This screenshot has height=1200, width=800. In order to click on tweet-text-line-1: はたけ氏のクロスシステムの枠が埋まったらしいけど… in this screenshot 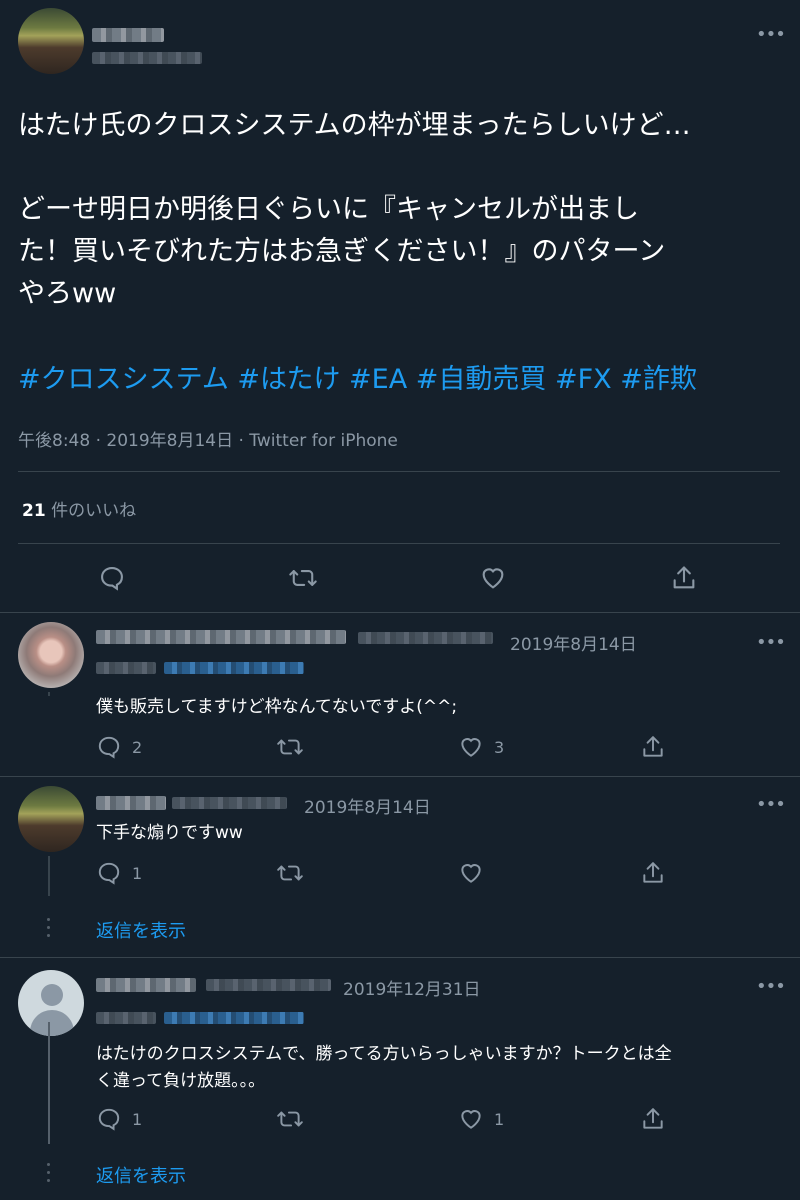, I will do `click(354, 125)`.